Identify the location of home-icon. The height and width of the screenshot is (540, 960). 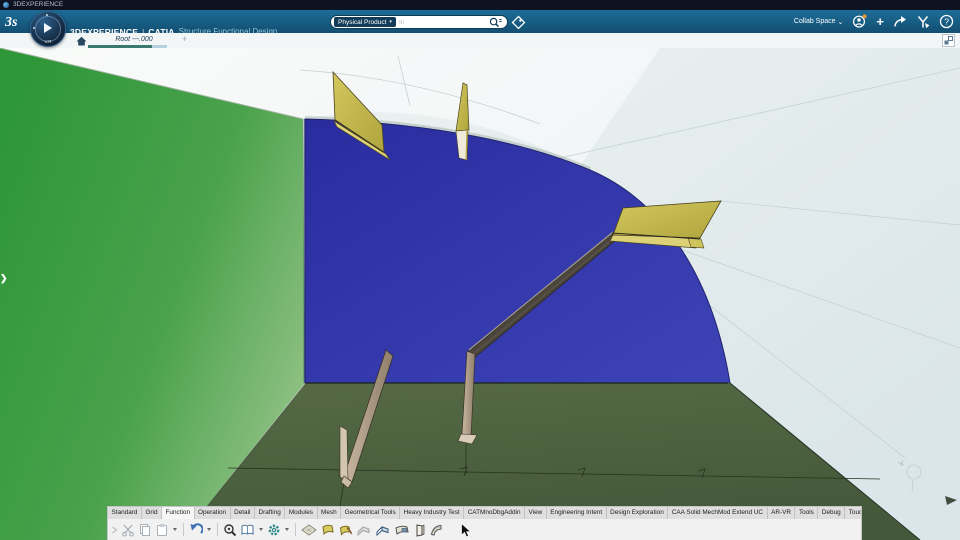
(81, 41).